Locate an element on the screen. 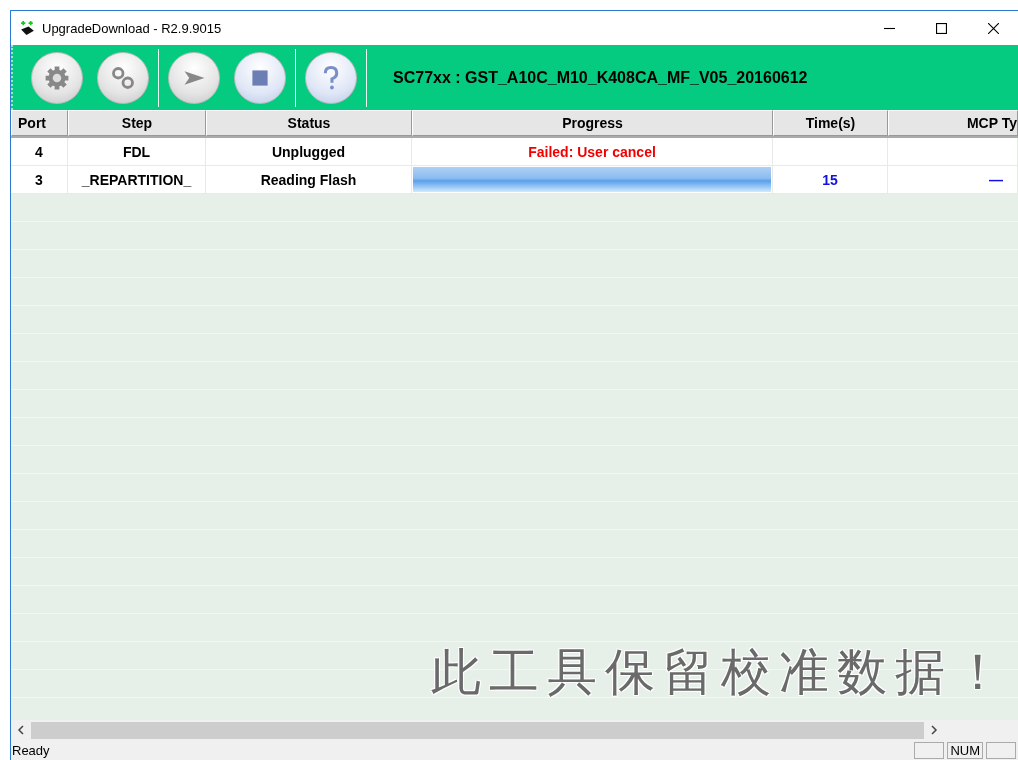  column-header: Progress is located at coordinates (592, 123).